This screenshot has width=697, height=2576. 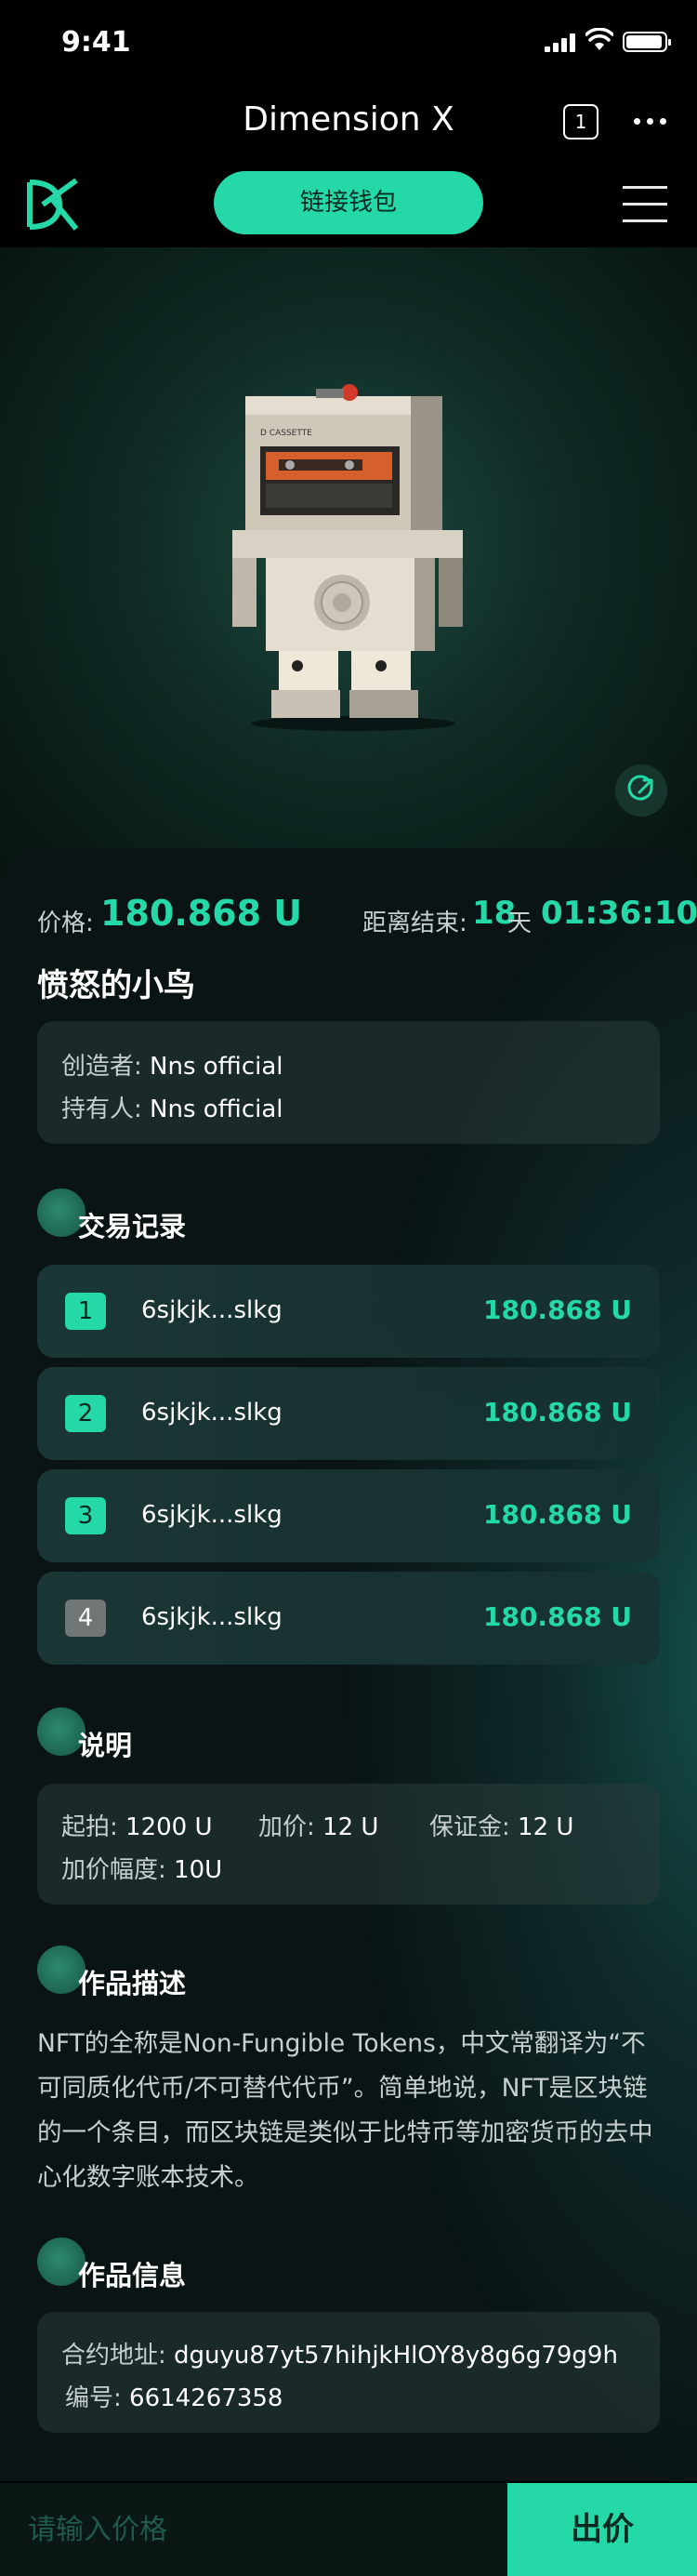 I want to click on price-value: 180.868 U, so click(x=201, y=913).